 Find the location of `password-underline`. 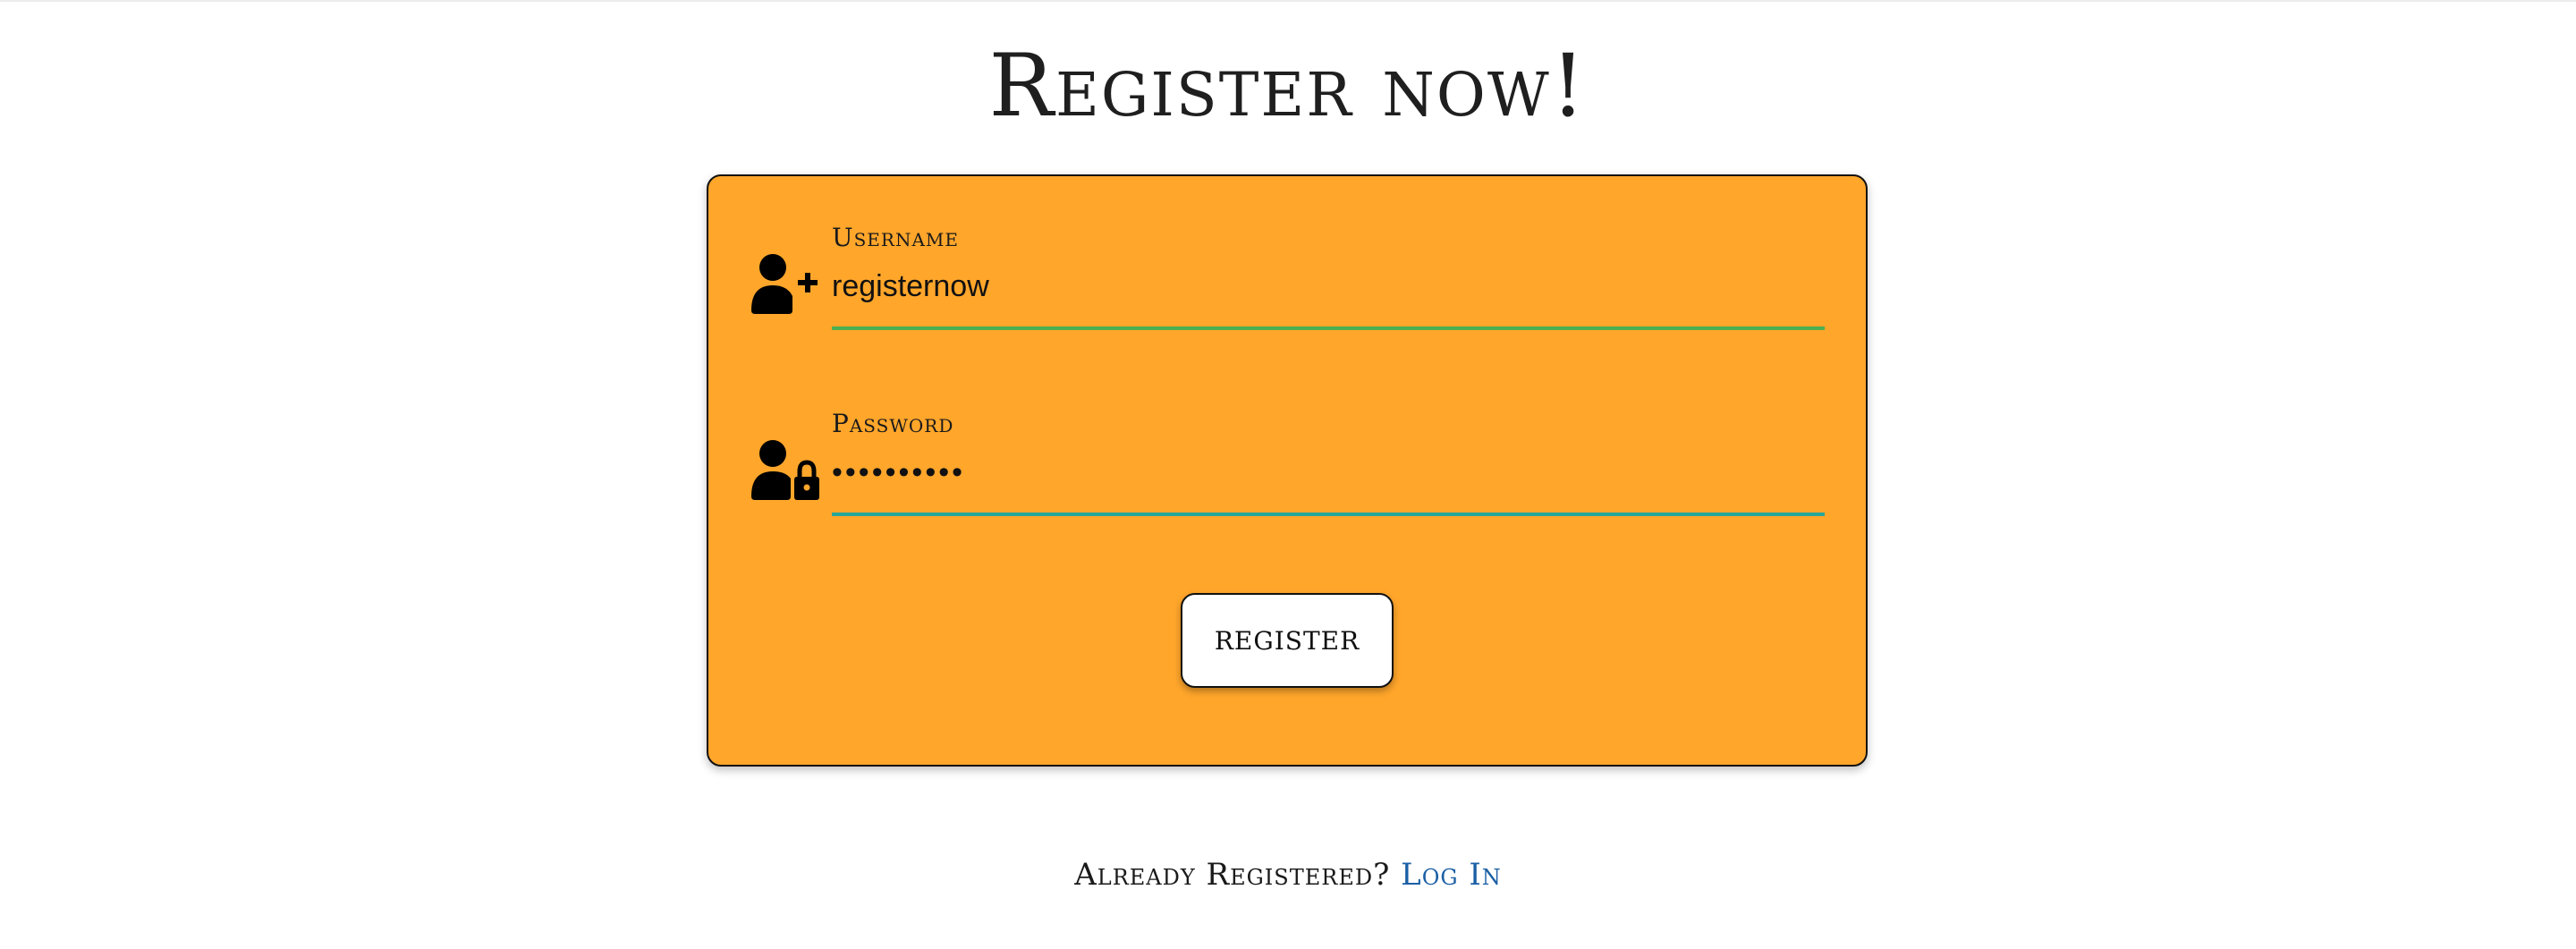

password-underline is located at coordinates (1328, 514).